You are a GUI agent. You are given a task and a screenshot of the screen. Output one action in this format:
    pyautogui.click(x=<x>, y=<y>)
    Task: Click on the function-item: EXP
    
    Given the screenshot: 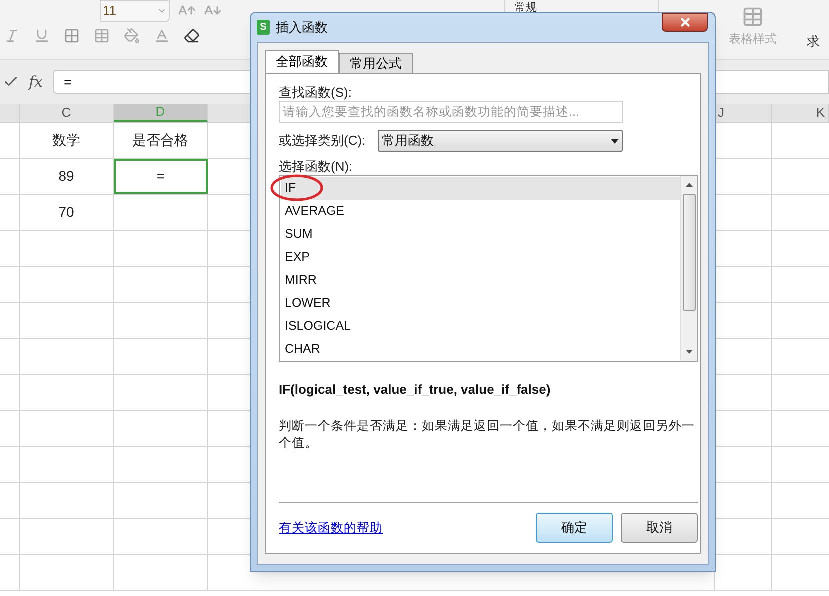 What is the action you would take?
    pyautogui.click(x=480, y=257)
    